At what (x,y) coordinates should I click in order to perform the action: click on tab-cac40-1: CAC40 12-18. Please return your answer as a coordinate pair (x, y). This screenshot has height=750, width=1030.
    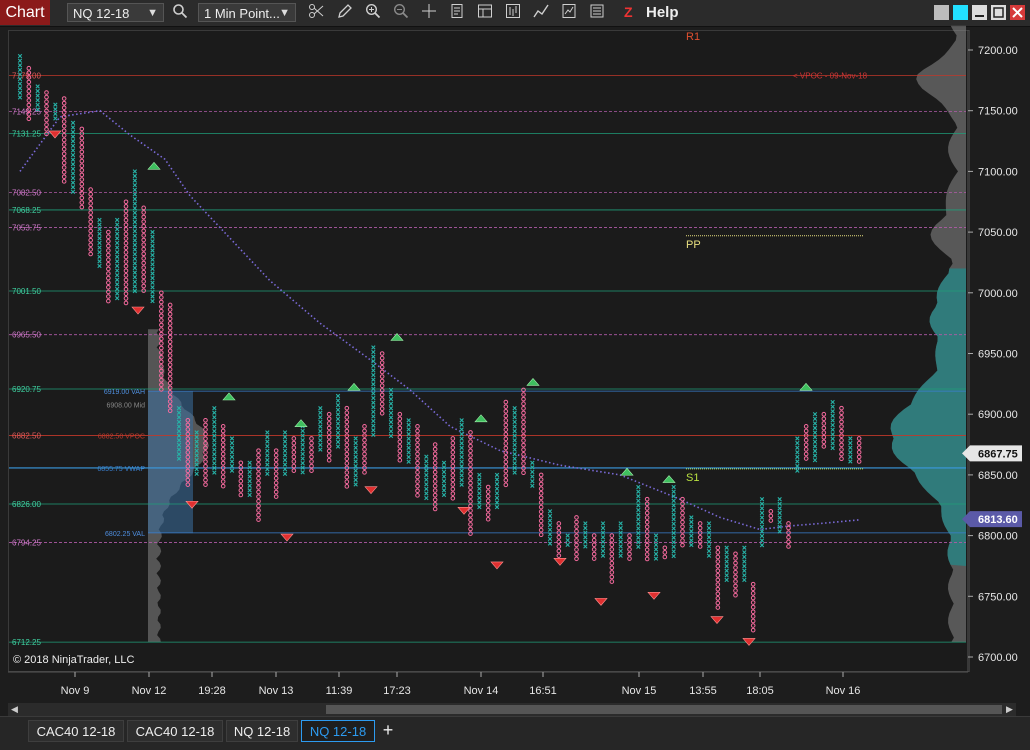
    Looking at the image, I should click on (76, 731).